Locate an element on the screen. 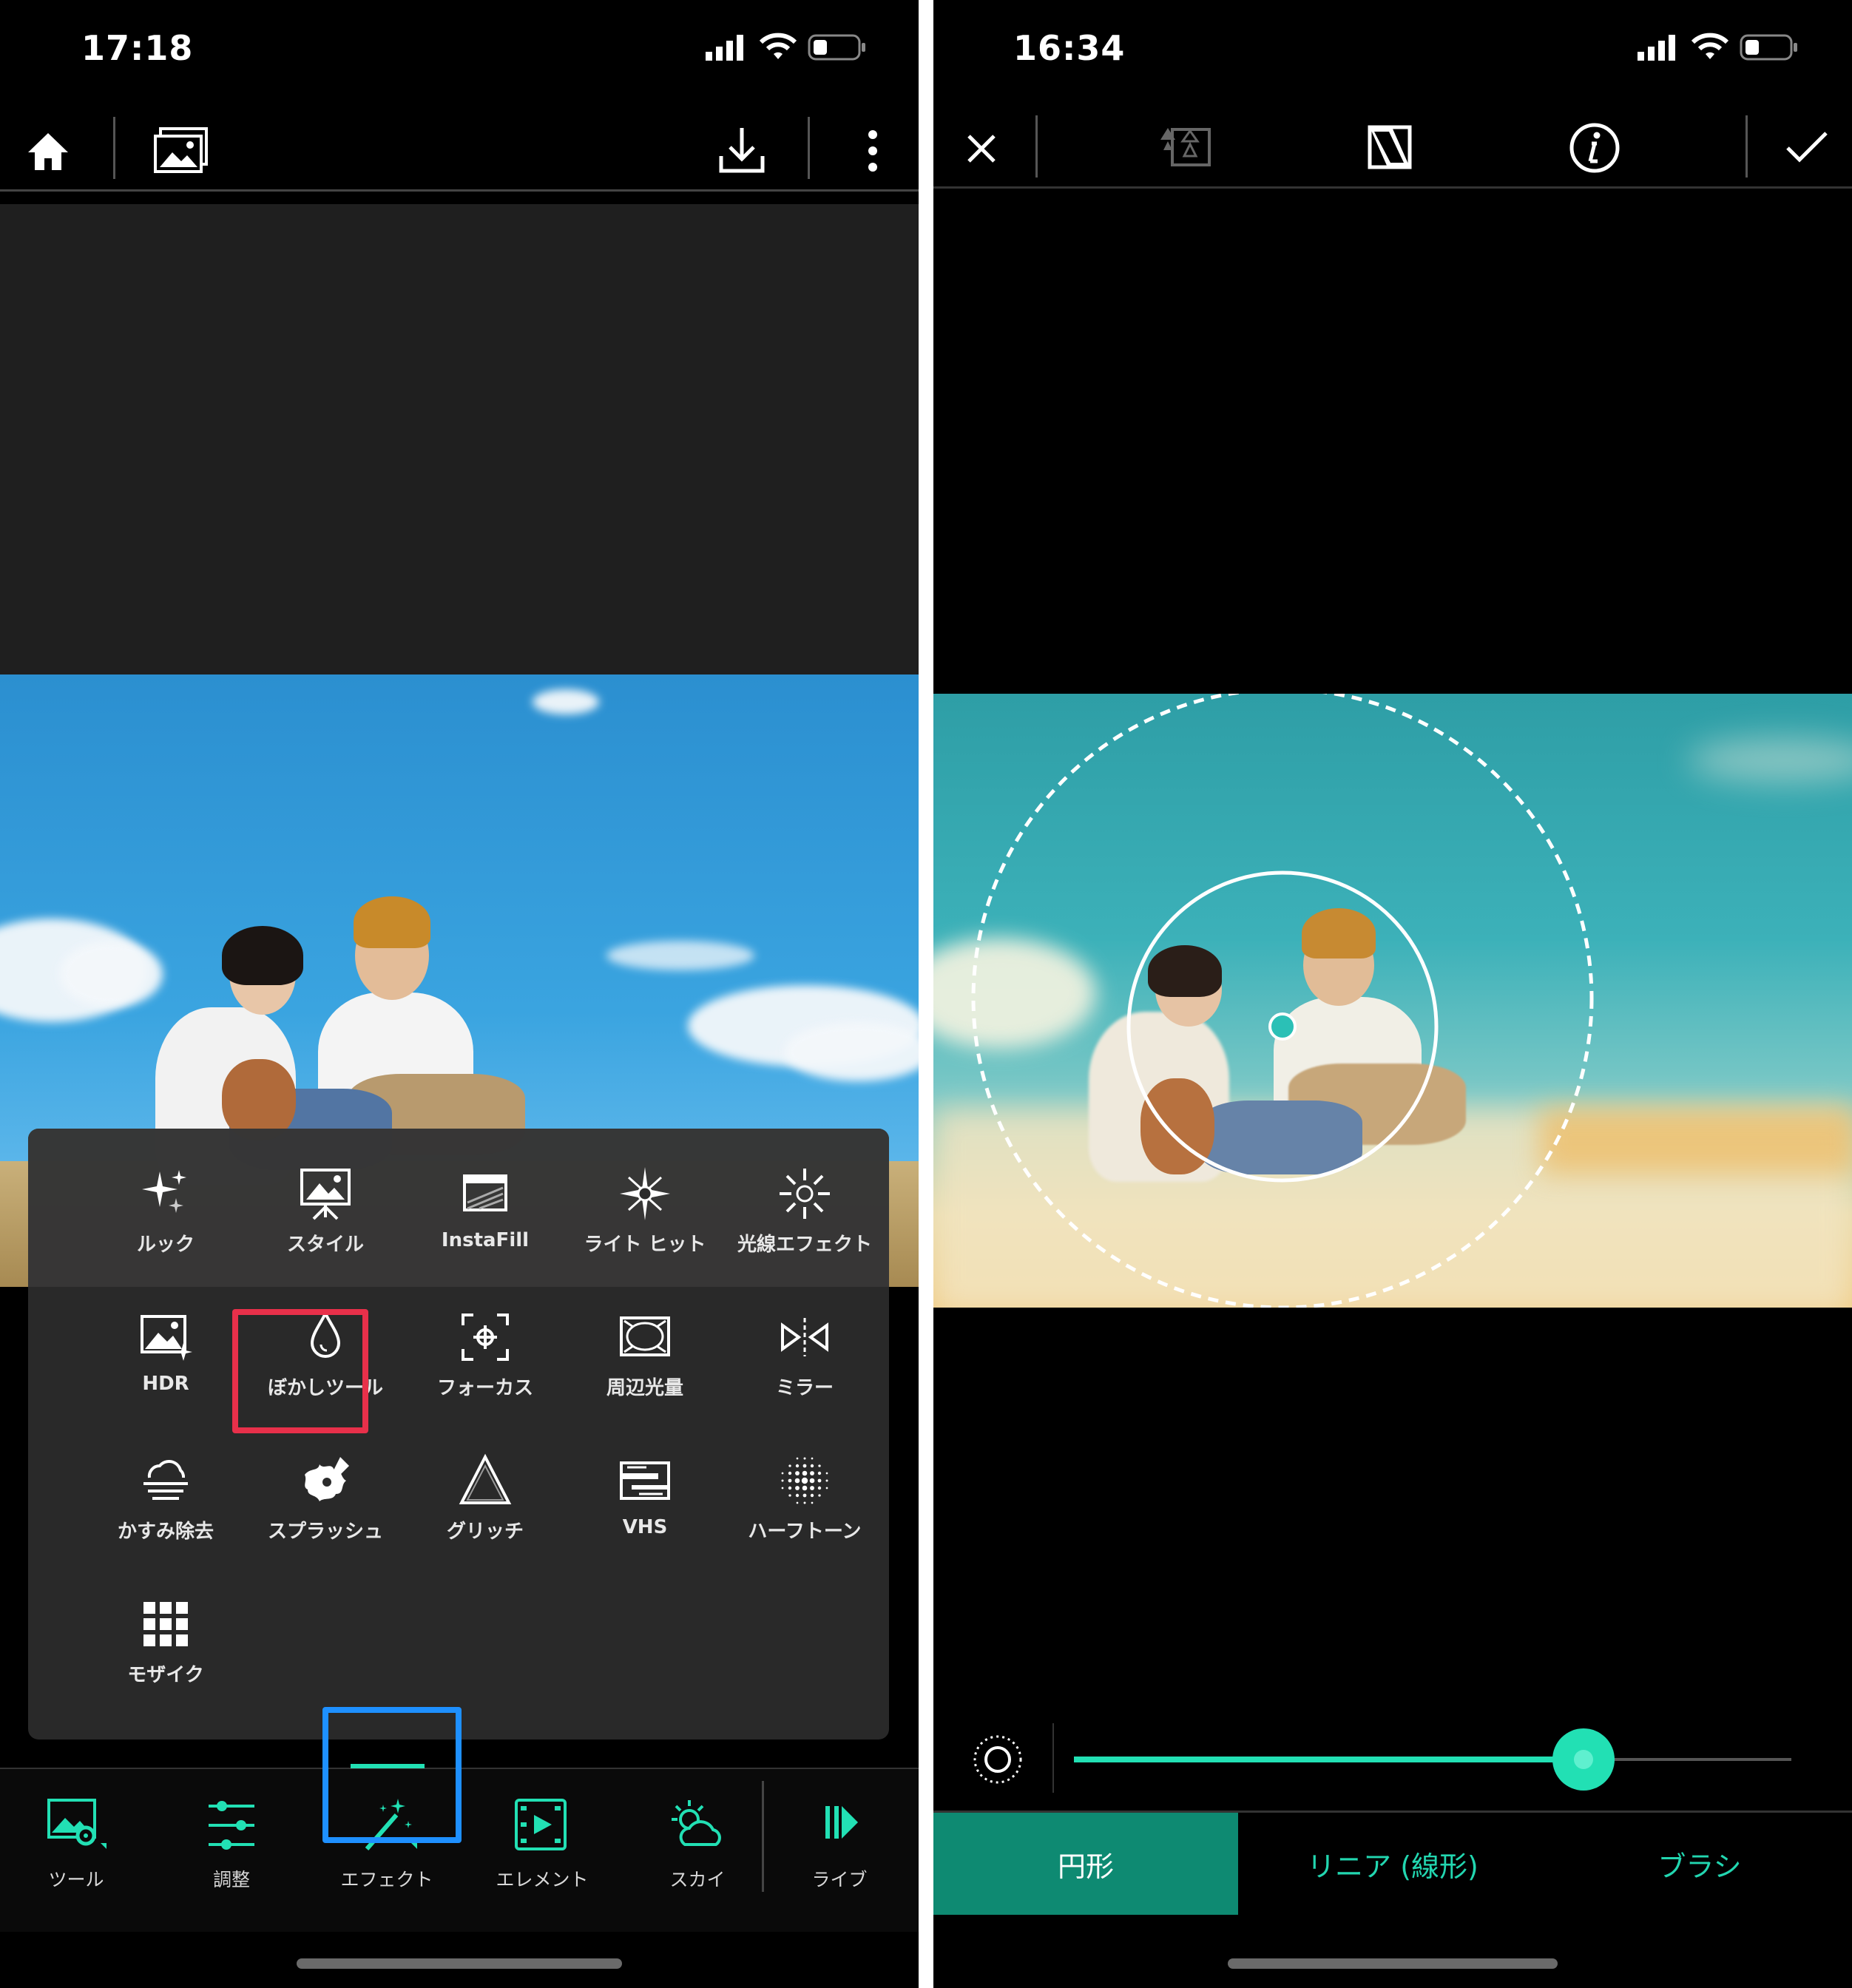 The image size is (1852, 1988). apply-button is located at coordinates (1806, 147).